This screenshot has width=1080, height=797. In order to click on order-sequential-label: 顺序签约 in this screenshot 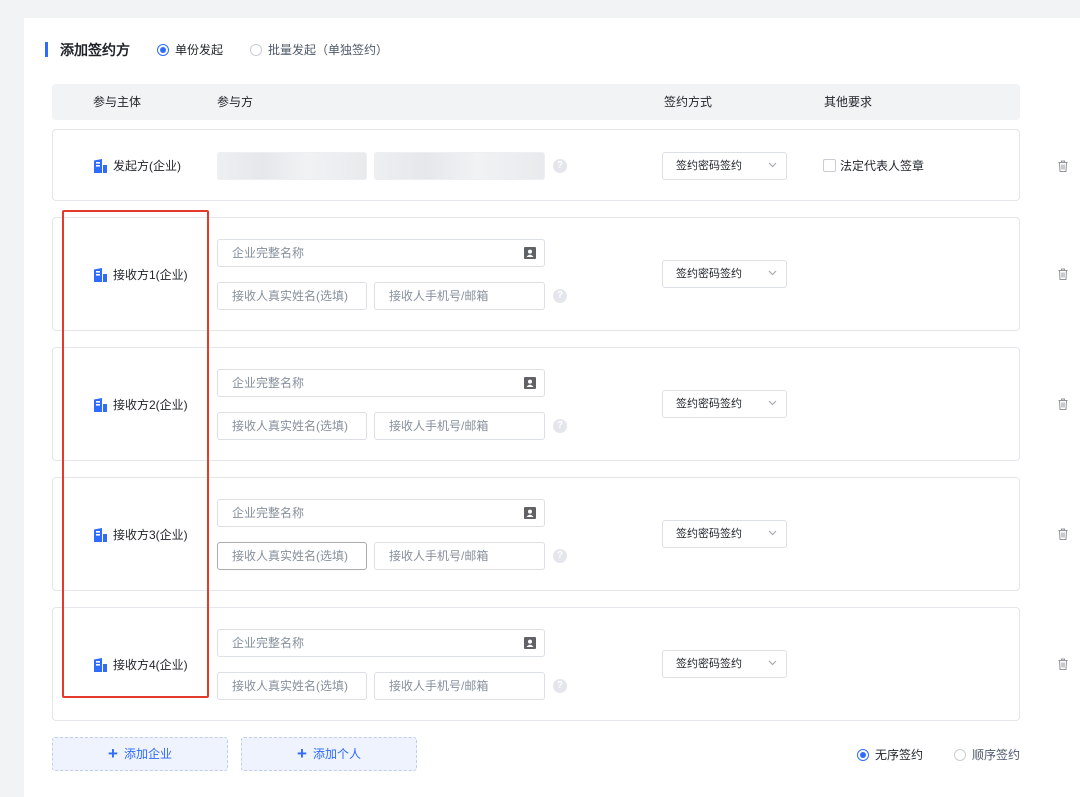, I will do `click(996, 755)`.